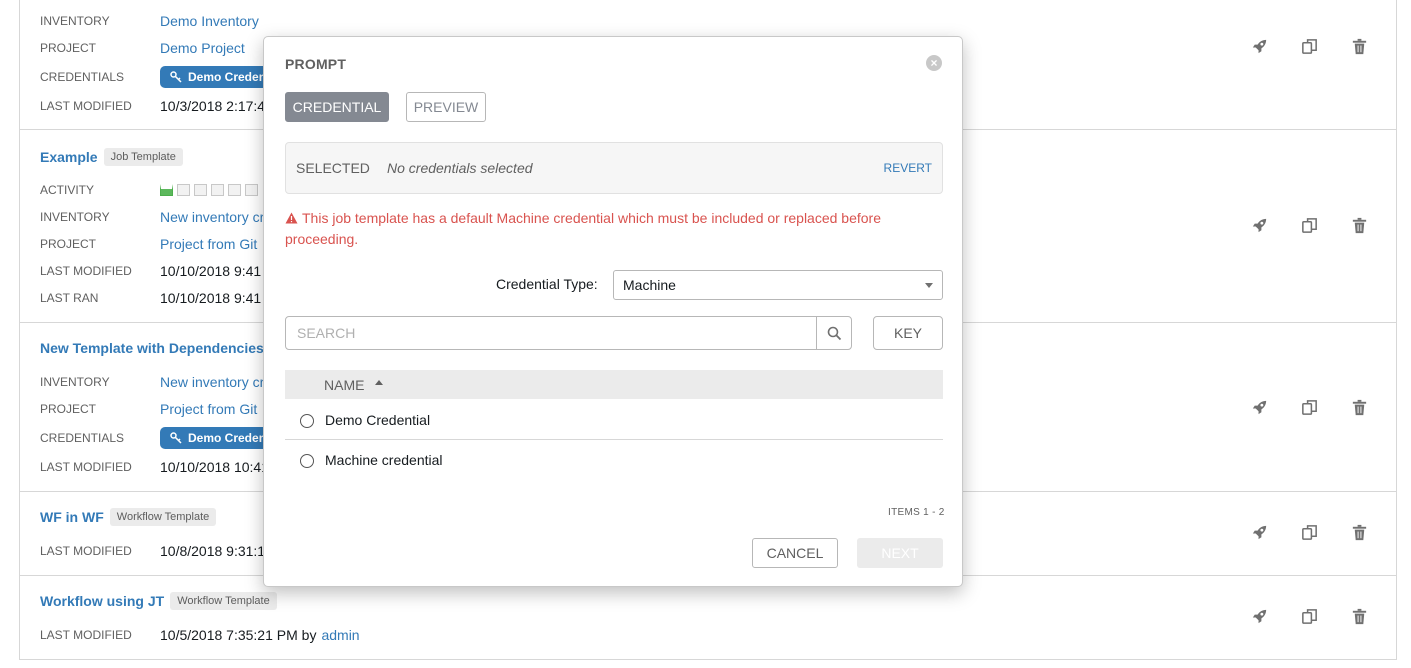 The width and height of the screenshot is (1411, 668). What do you see at coordinates (142, 48) in the screenshot?
I see `project-field: PROJECT Demo Project` at bounding box center [142, 48].